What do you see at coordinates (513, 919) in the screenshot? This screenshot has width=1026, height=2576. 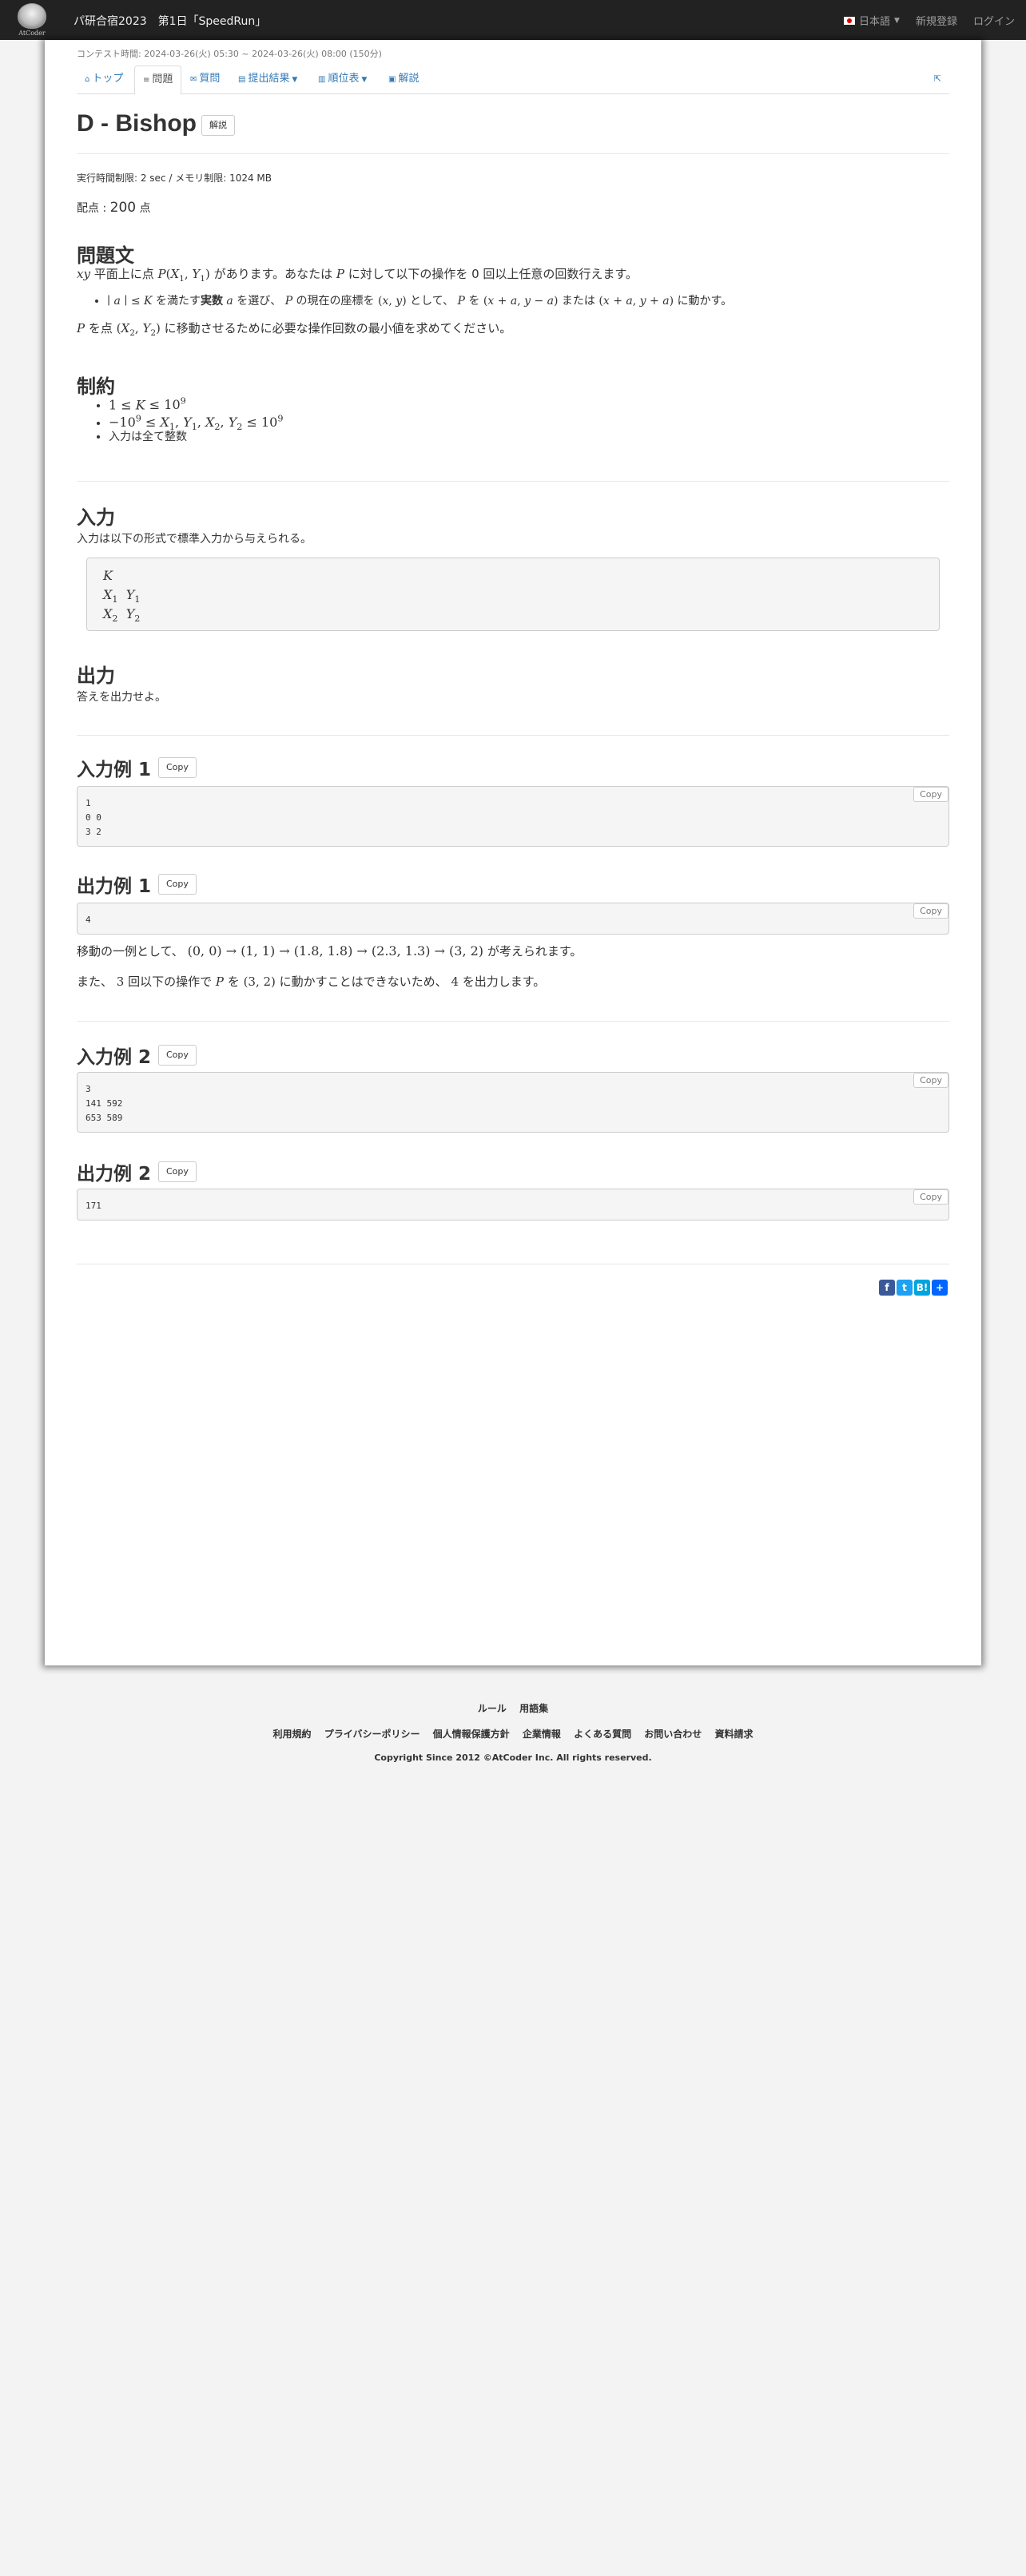 I see `sample-output-1-box: 4 Copy` at bounding box center [513, 919].